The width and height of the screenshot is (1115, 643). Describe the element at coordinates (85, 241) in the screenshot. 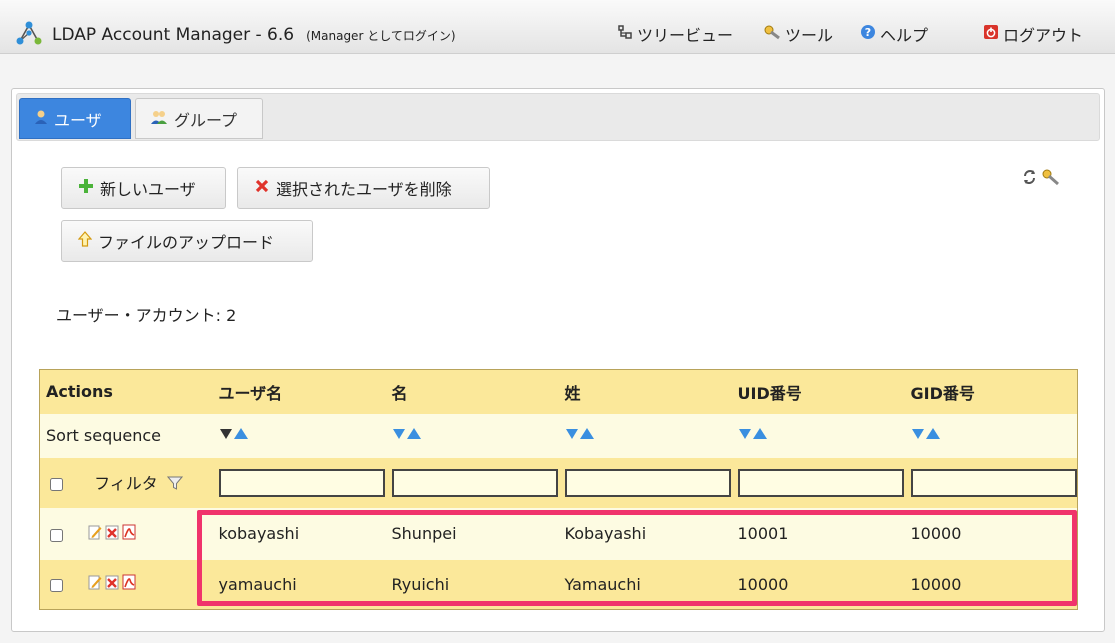

I see `upload-arrow-icon` at that location.